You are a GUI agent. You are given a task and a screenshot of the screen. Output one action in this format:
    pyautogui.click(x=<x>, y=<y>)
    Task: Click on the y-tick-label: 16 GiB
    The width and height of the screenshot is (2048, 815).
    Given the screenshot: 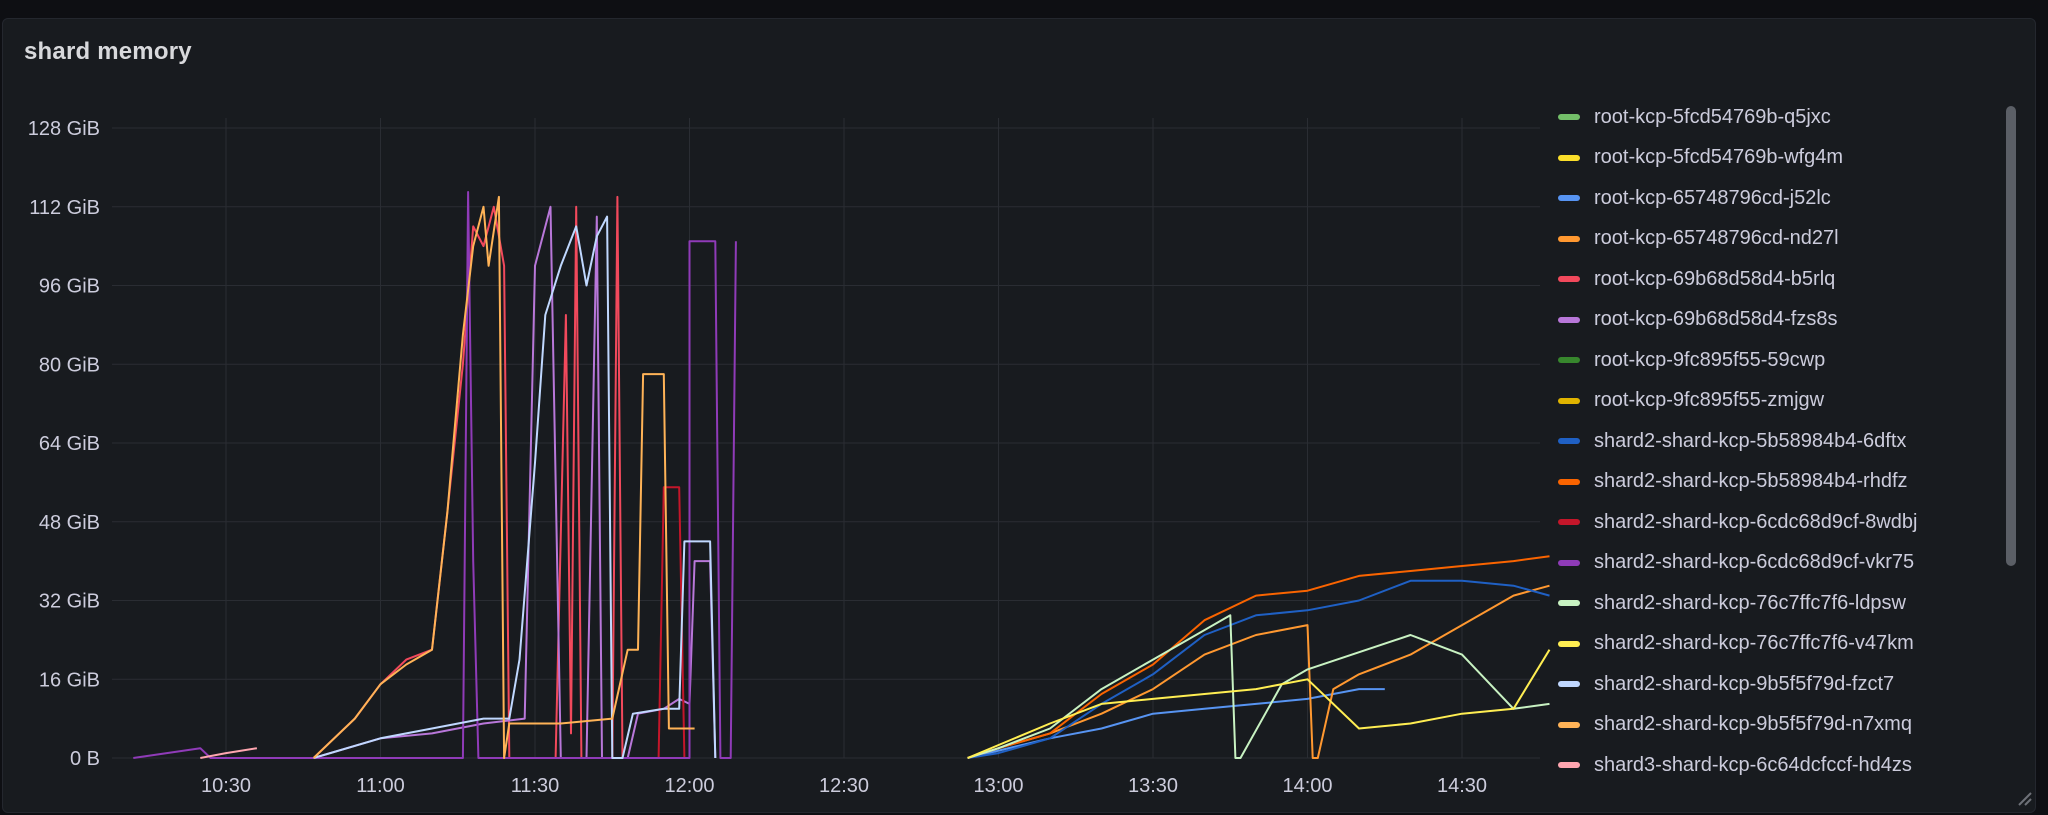 What is the action you would take?
    pyautogui.click(x=69, y=680)
    